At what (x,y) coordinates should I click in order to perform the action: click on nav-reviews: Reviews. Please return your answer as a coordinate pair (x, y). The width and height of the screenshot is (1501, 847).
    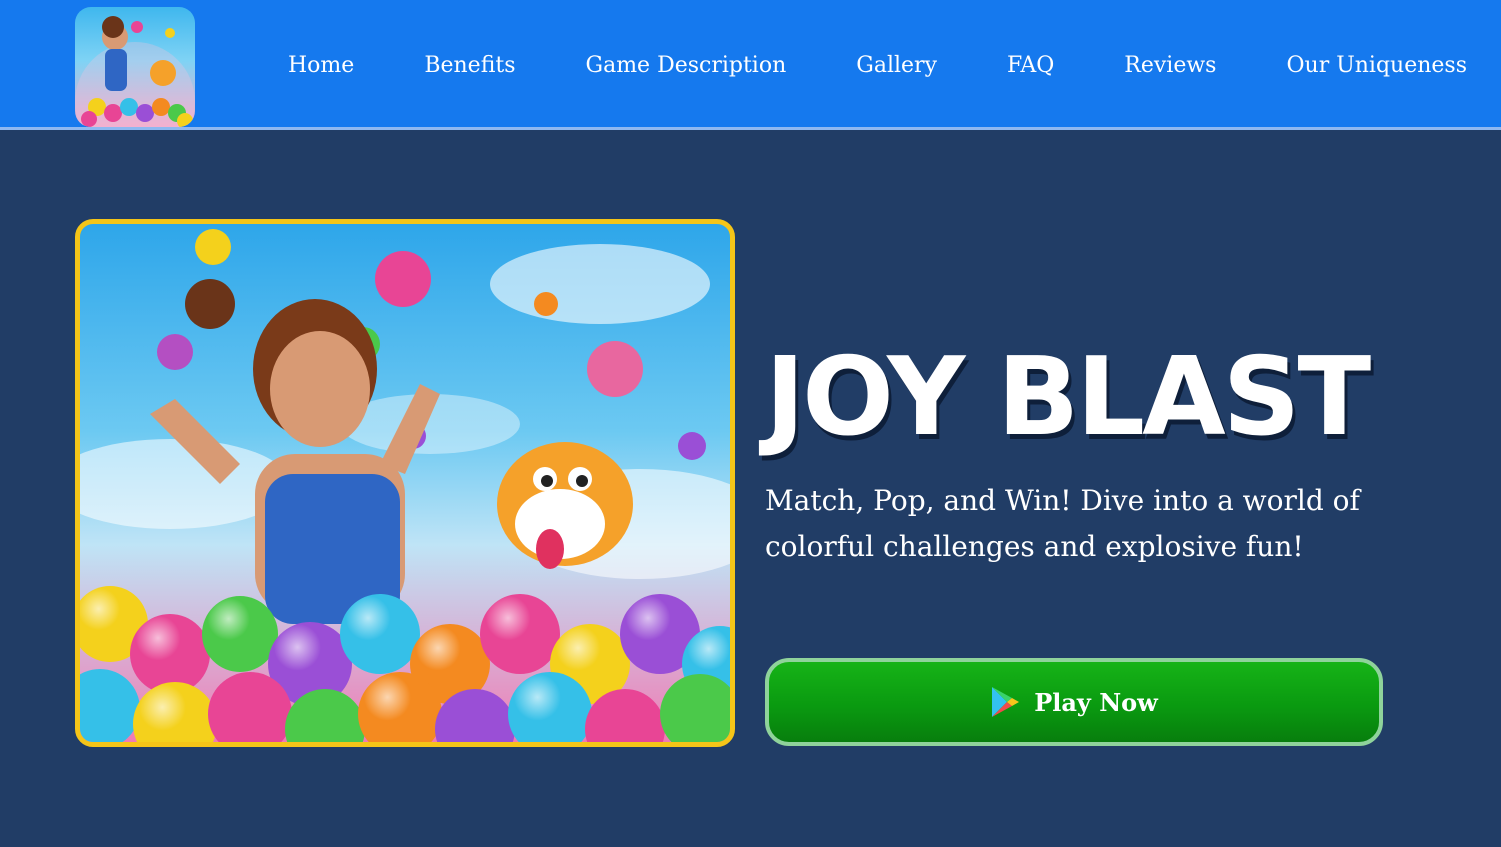
    Looking at the image, I should click on (1170, 65).